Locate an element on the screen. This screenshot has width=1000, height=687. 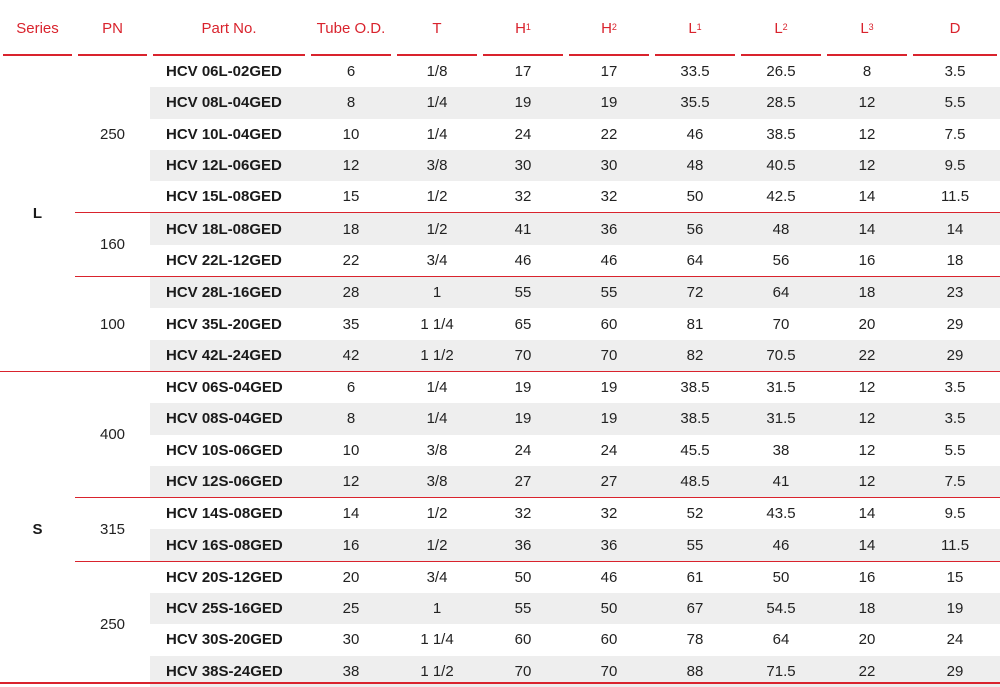
l2-cell: 31.5 is located at coordinates (781, 386).